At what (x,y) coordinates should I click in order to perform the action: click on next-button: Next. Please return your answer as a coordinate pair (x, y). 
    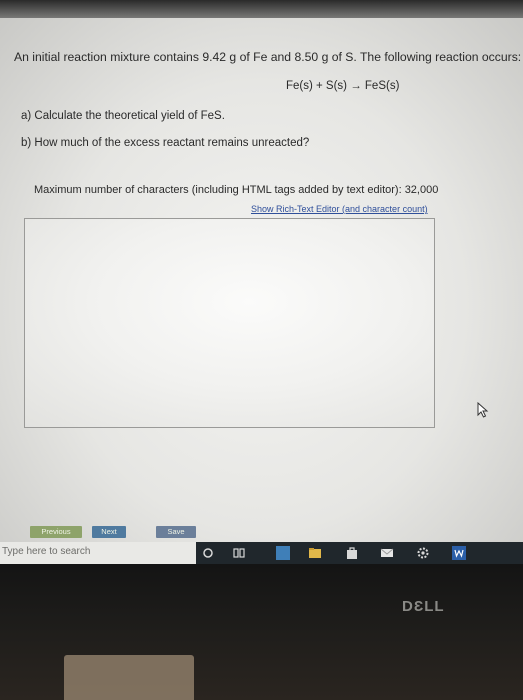
    Looking at the image, I should click on (109, 532).